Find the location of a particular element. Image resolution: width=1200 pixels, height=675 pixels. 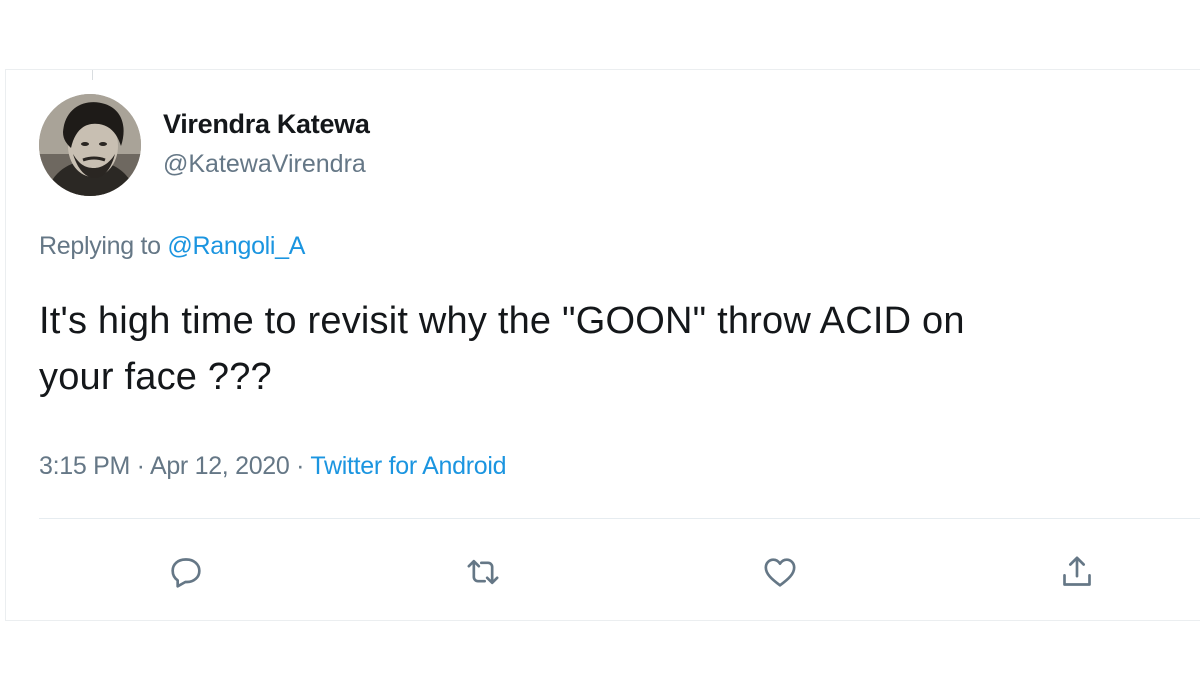

replying-to: Replying to @Rangoli_A is located at coordinates (172, 246).